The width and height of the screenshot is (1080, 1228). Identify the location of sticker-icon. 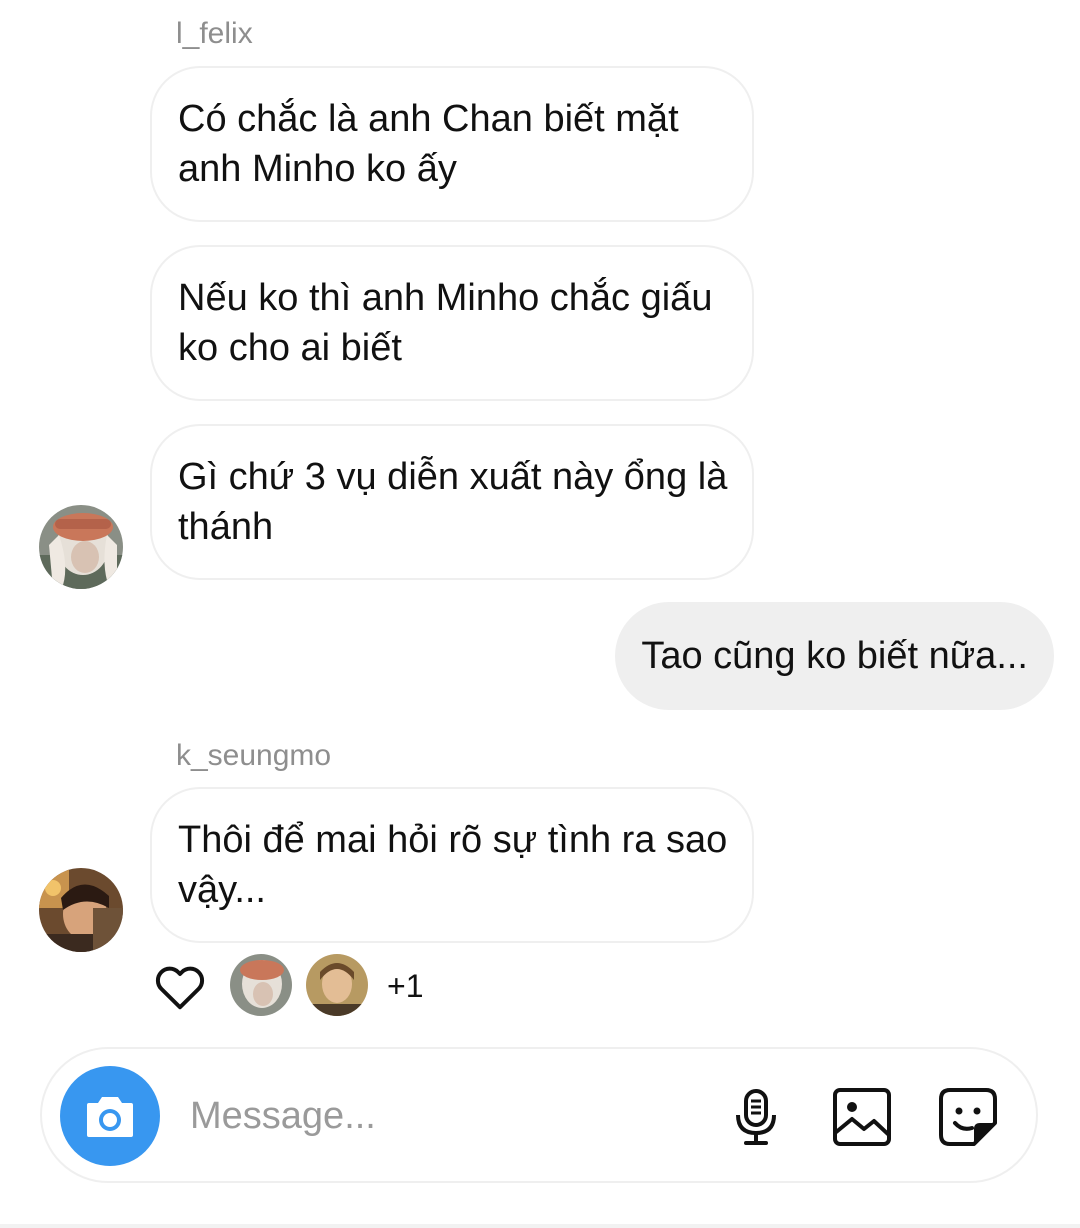
(968, 1117).